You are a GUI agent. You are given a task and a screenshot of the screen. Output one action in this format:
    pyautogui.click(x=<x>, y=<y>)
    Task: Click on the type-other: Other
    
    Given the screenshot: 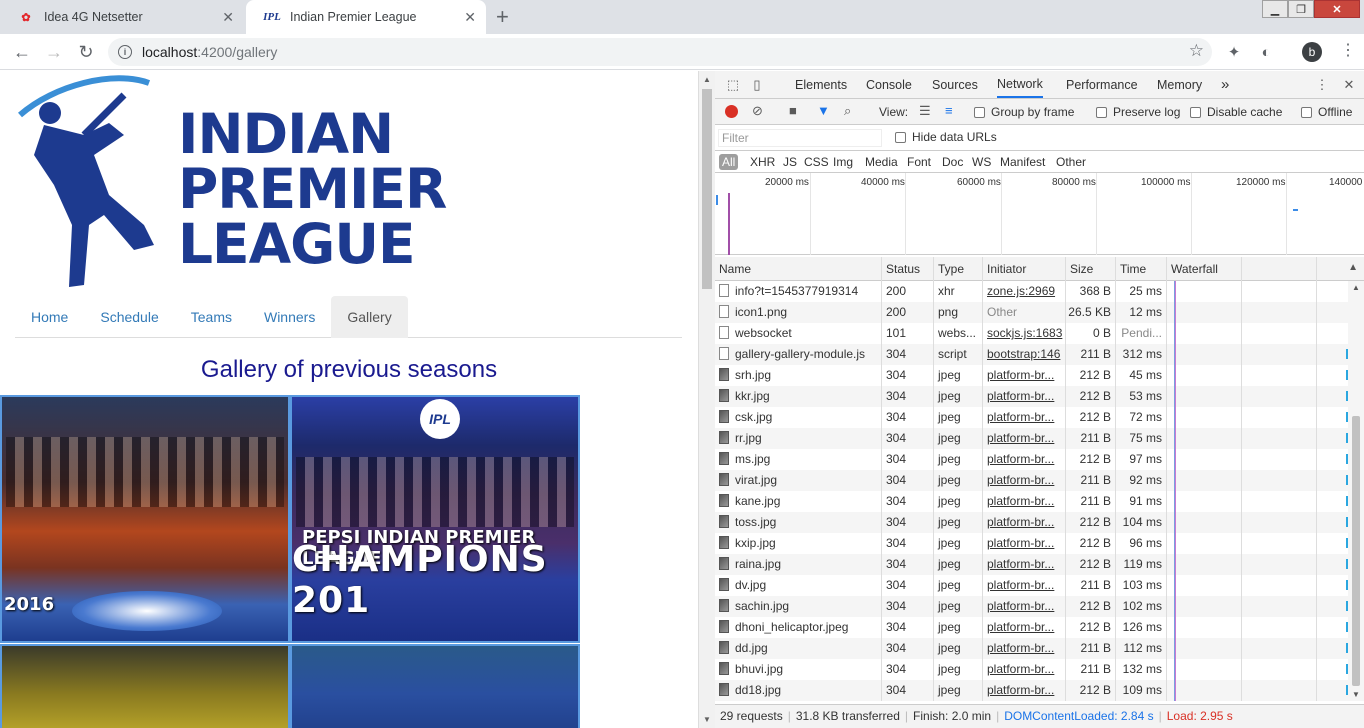 What is the action you would take?
    pyautogui.click(x=1071, y=162)
    